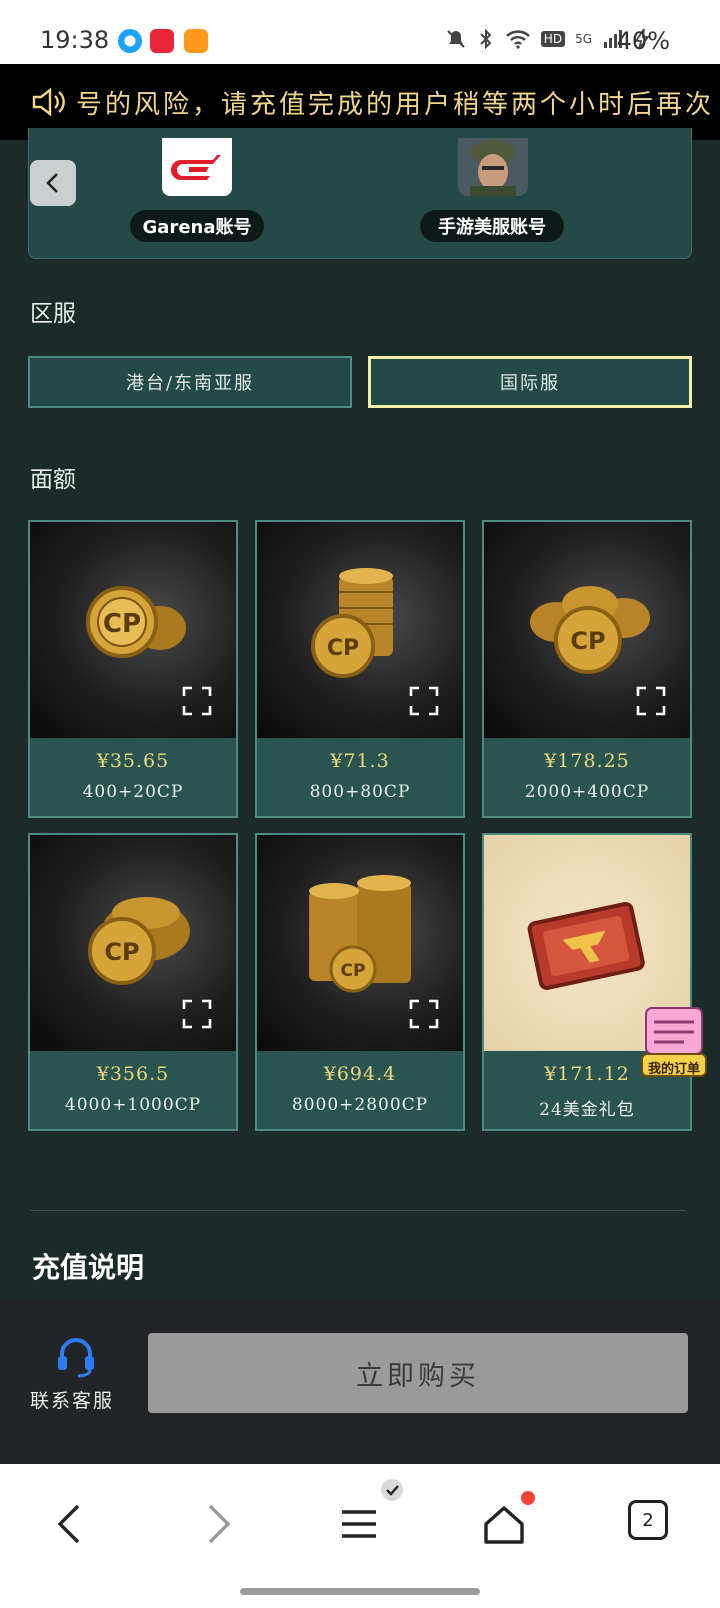 This screenshot has width=720, height=1608. Describe the element at coordinates (190, 382) in the screenshot. I see `region-option-hk-tw-sea: 港台/东南亚服` at that location.